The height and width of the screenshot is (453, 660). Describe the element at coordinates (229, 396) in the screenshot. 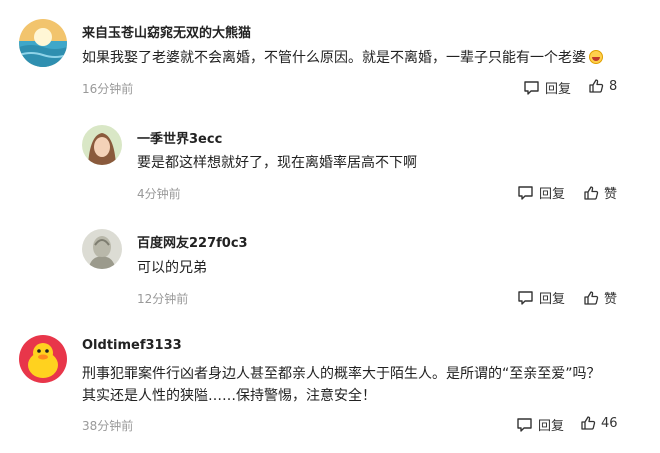

I see `comment-text-line: 其实还是人性的狭隘……保持警惕，注意安全！` at that location.